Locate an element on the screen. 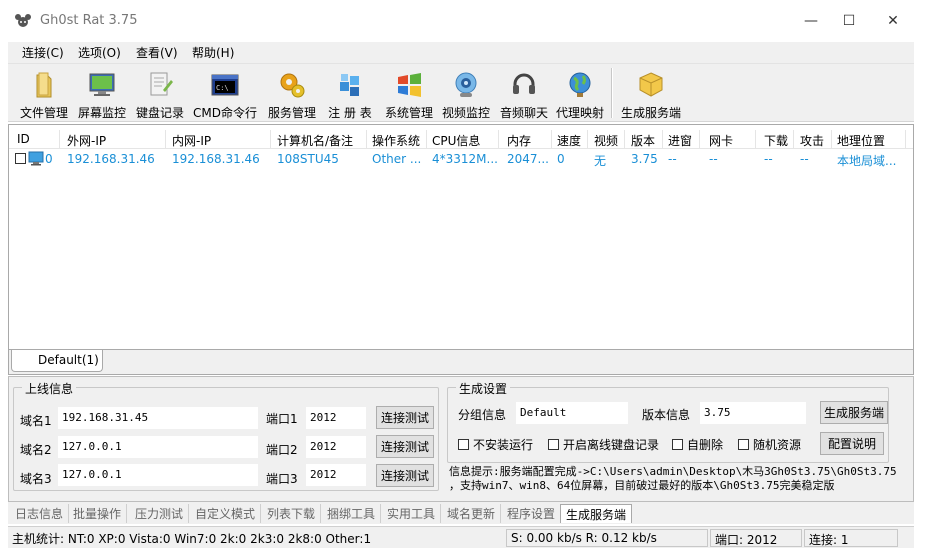 The image size is (930, 554). domain2-input: 127.0.0.1 is located at coordinates (158, 447).